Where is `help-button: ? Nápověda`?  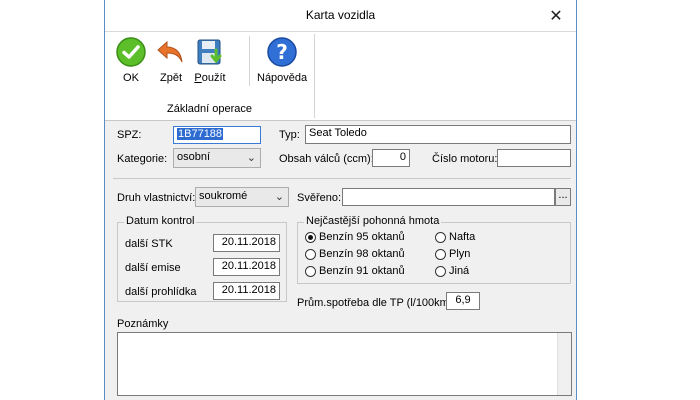 help-button: ? Nápověda is located at coordinates (282, 60).